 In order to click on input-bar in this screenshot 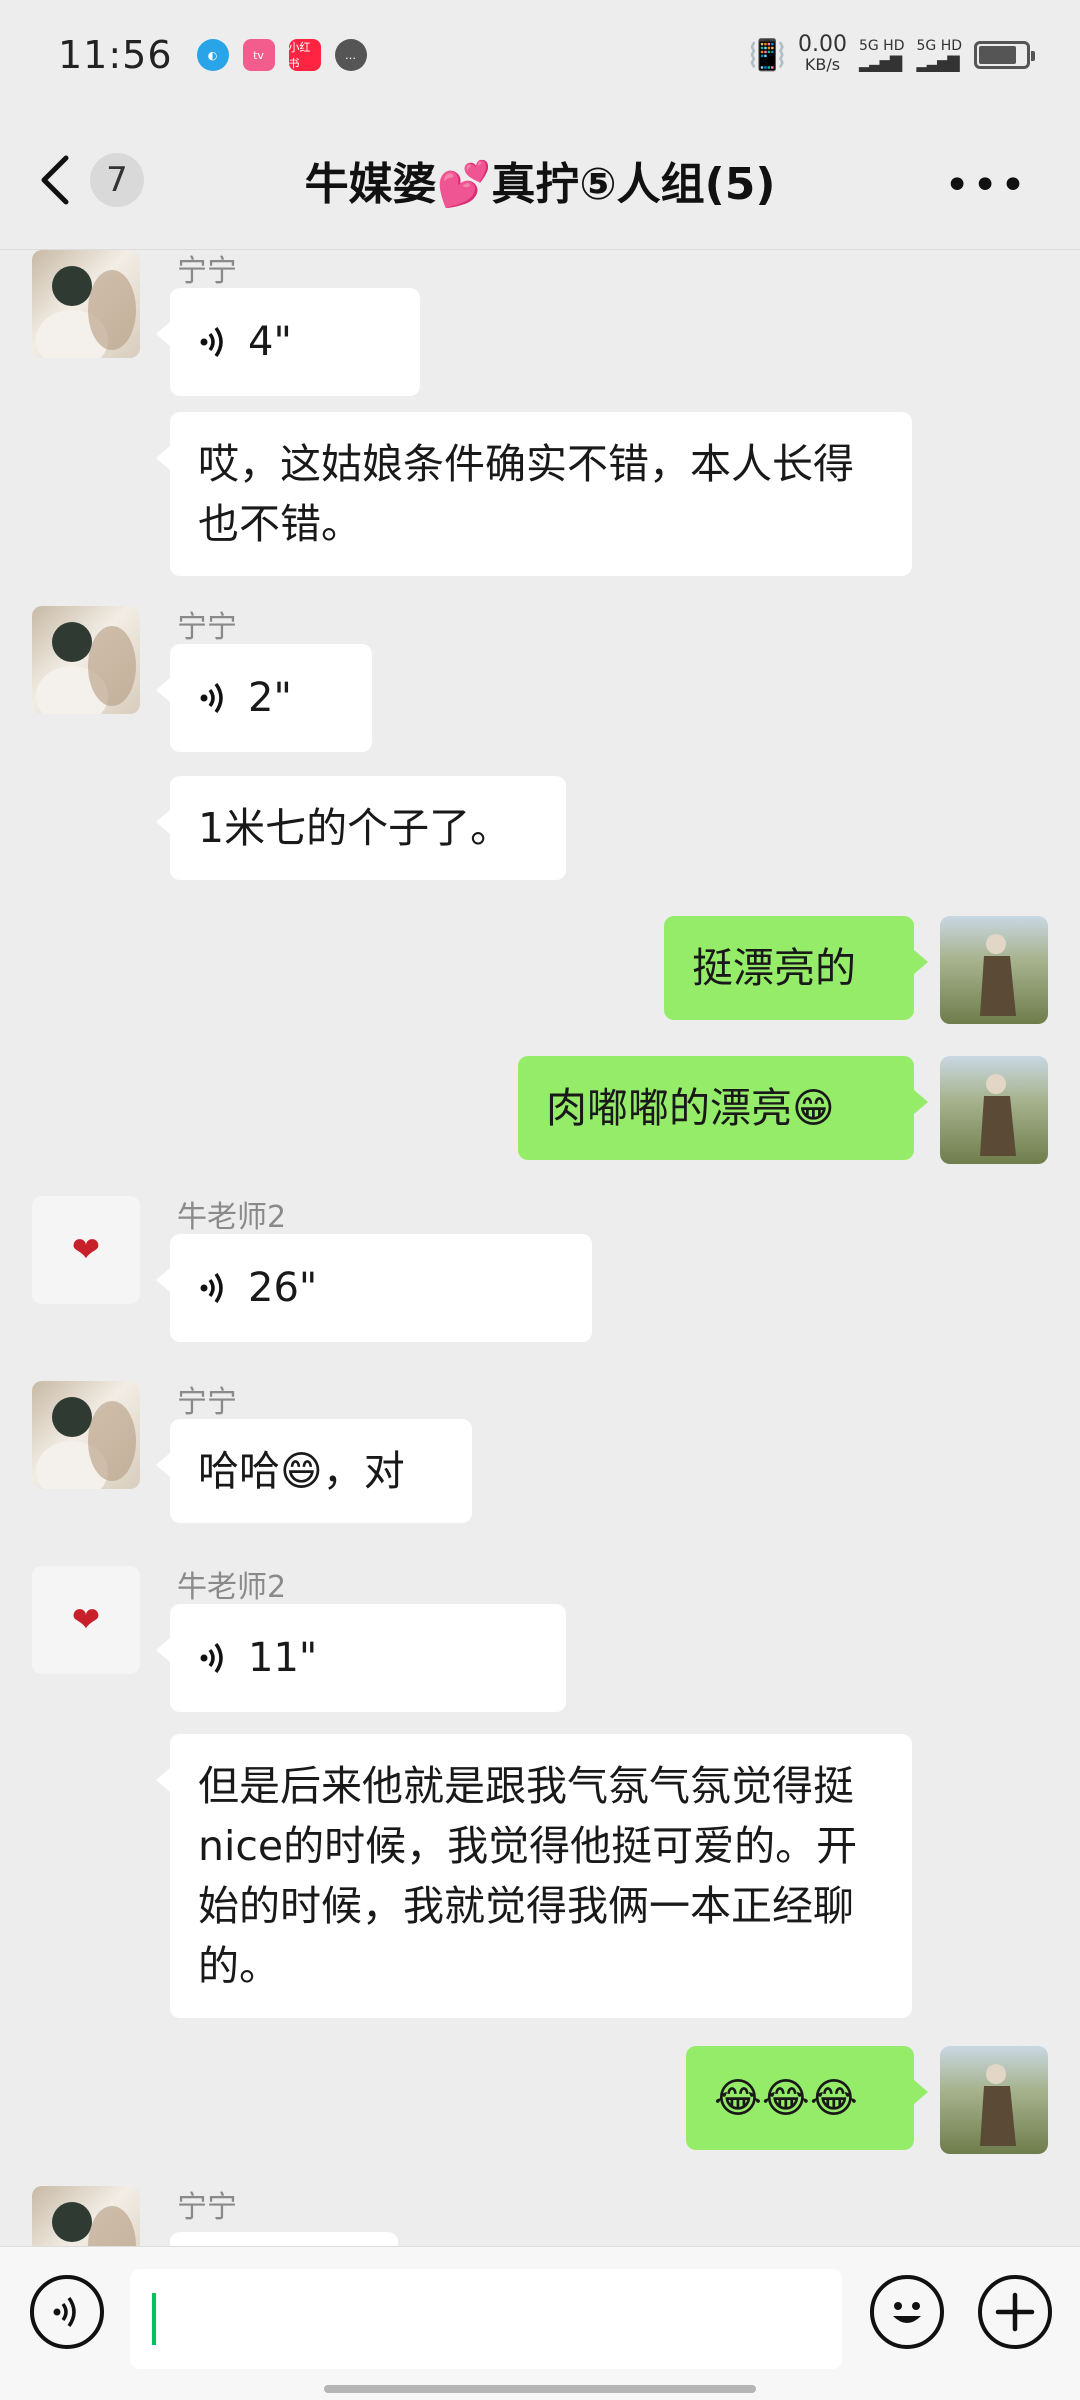, I will do `click(540, 2323)`.